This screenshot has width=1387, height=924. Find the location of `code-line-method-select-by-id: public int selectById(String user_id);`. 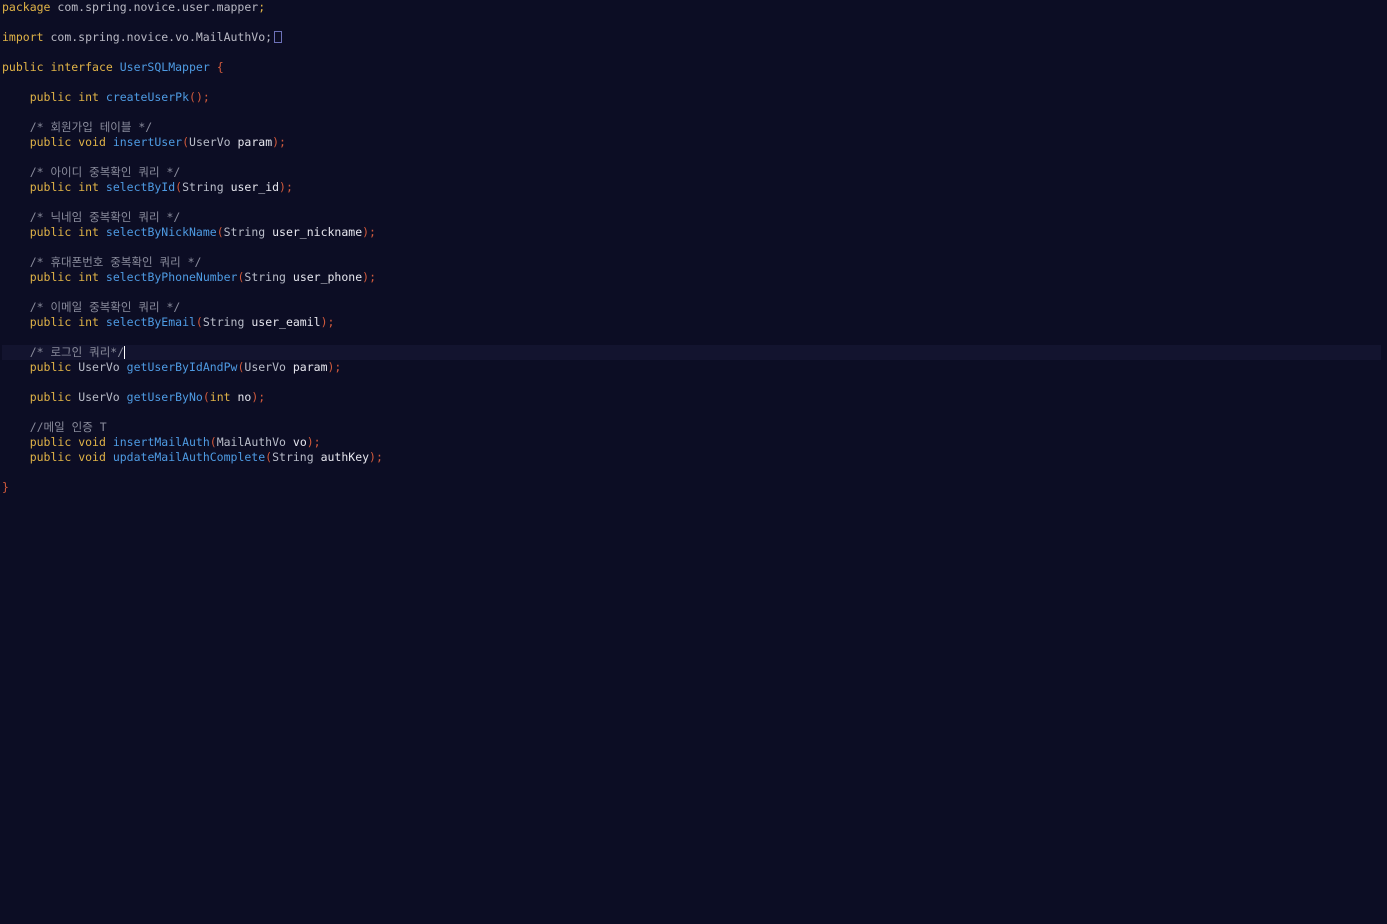

code-line-method-select-by-id: public int selectById(String user_id); is located at coordinates (147, 187).